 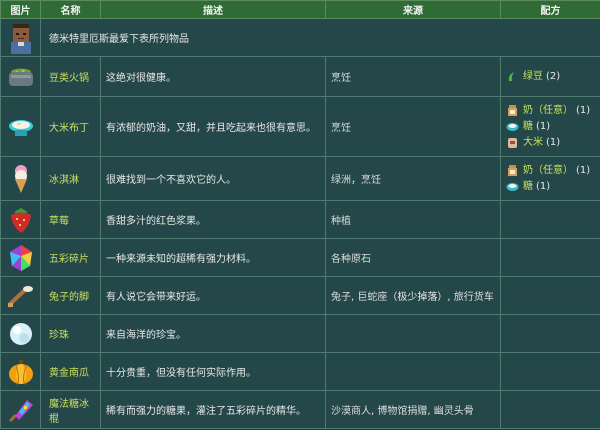 I want to click on table-row: 五彩碎片 一种来源未知的超稀有强力材料。 各种原石, so click(x=300, y=257).